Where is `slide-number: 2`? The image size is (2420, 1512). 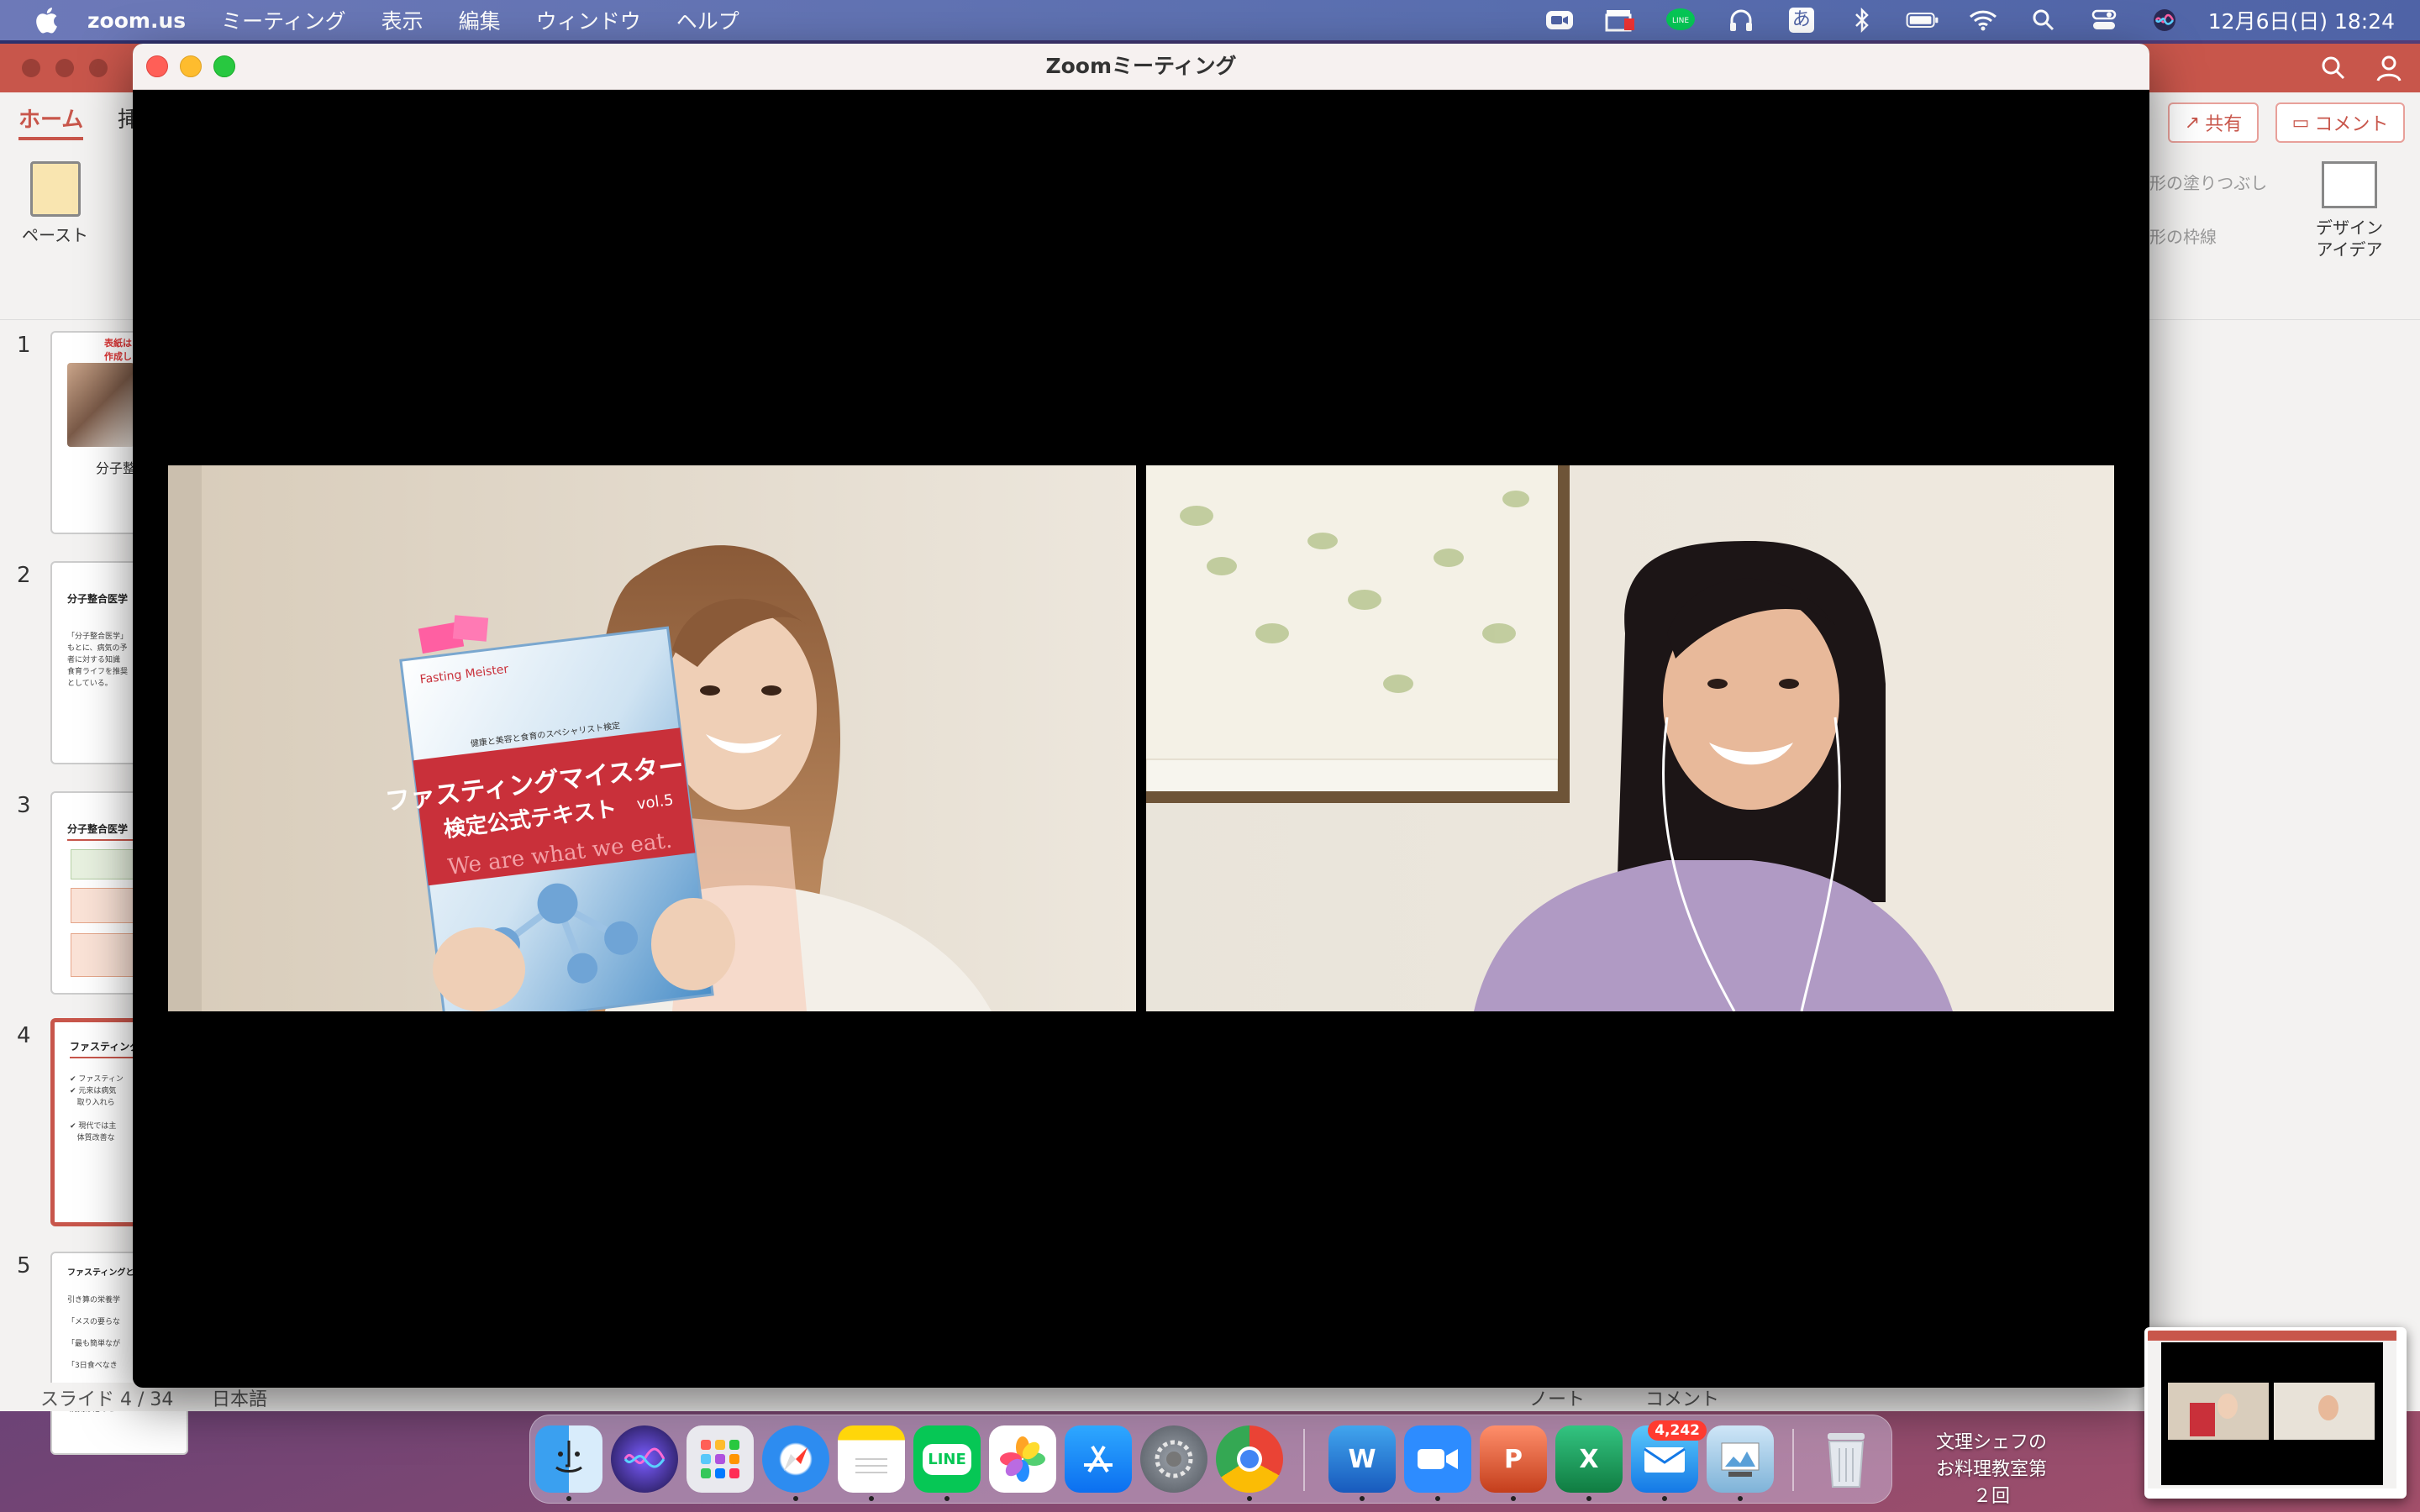
slide-number: 2 is located at coordinates (24, 575).